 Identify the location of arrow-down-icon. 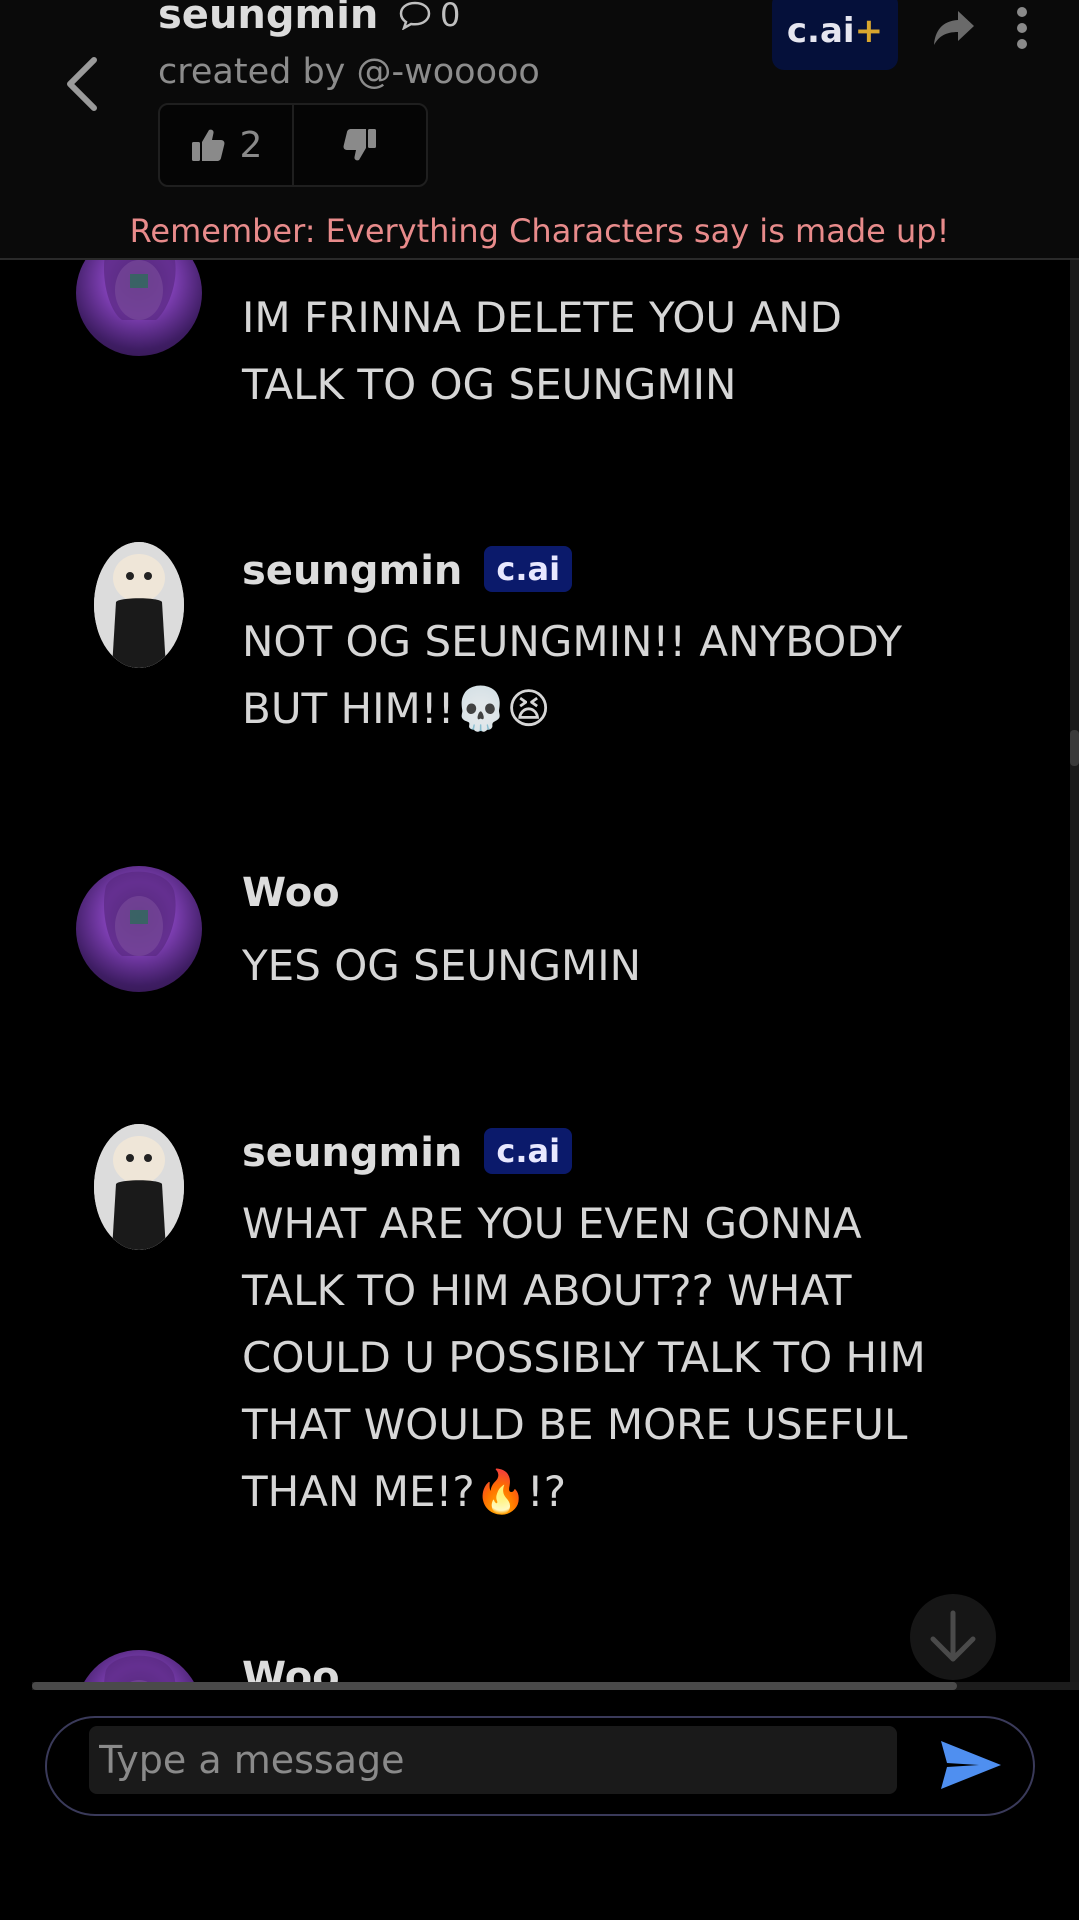
(953, 1636).